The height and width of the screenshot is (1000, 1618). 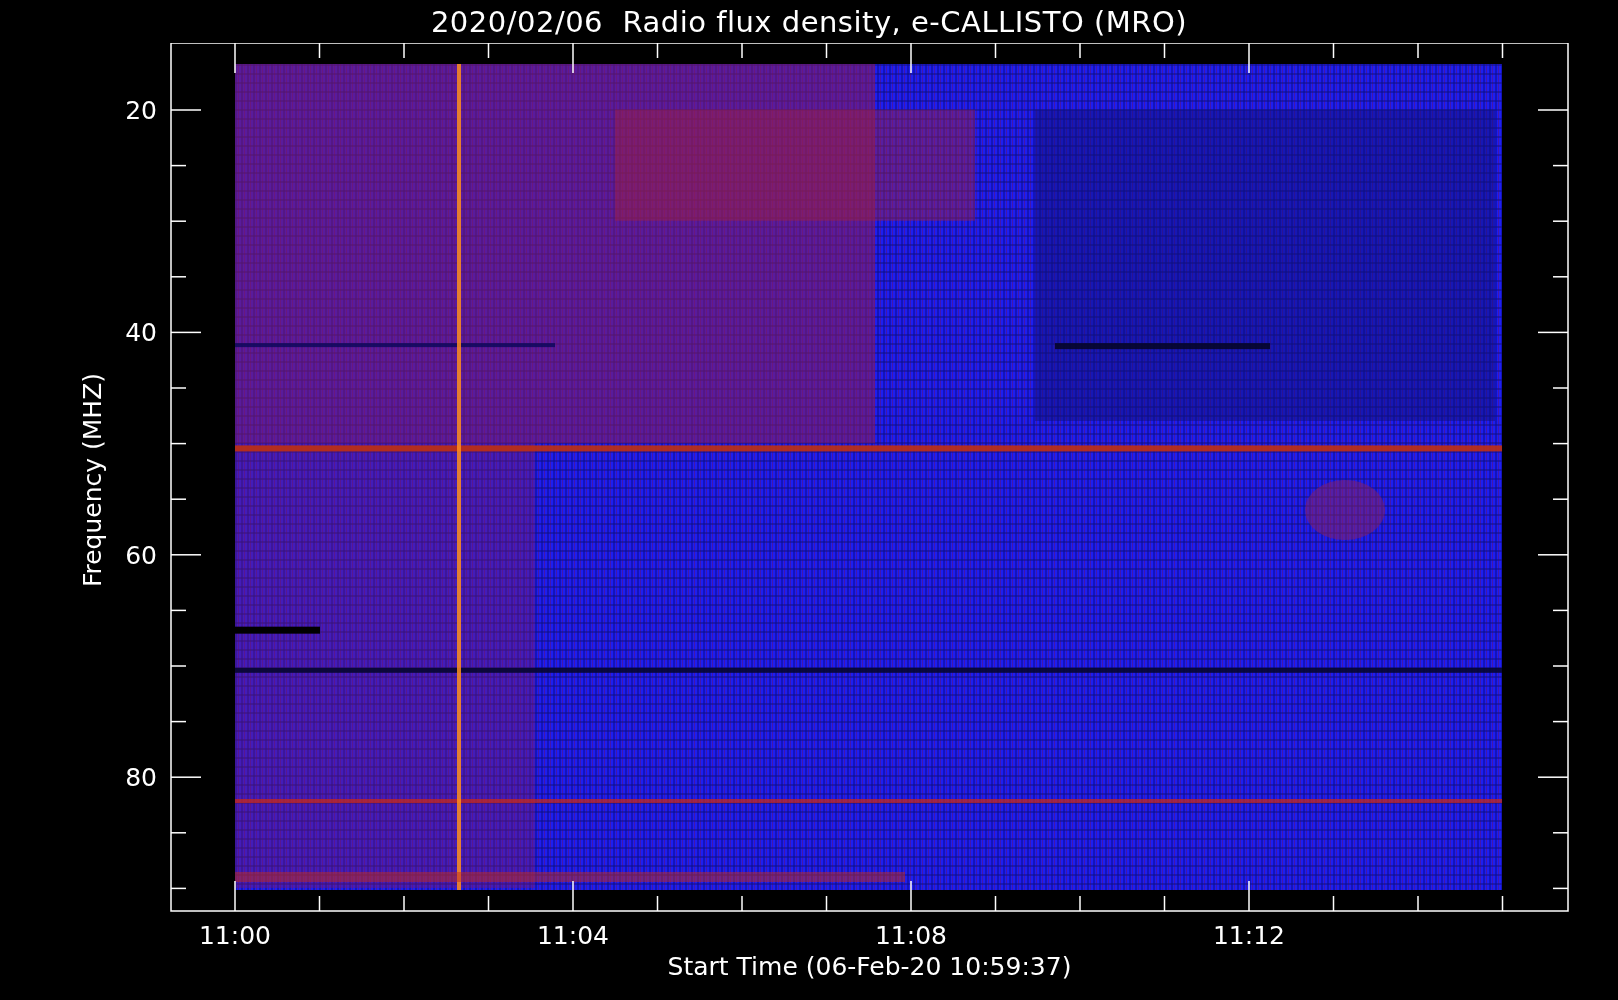 What do you see at coordinates (911, 935) in the screenshot?
I see `x-tick-label: 11:08` at bounding box center [911, 935].